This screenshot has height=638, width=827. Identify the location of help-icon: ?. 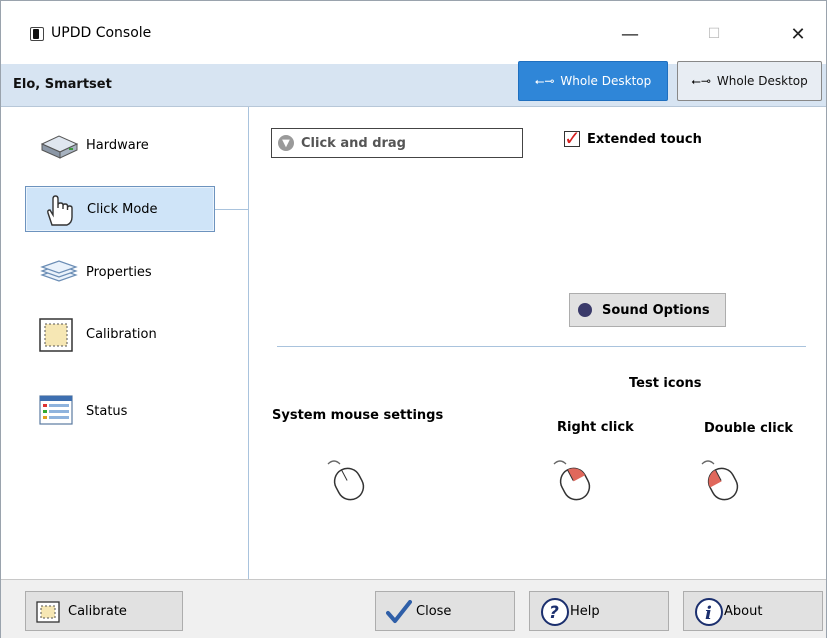
(555, 614).